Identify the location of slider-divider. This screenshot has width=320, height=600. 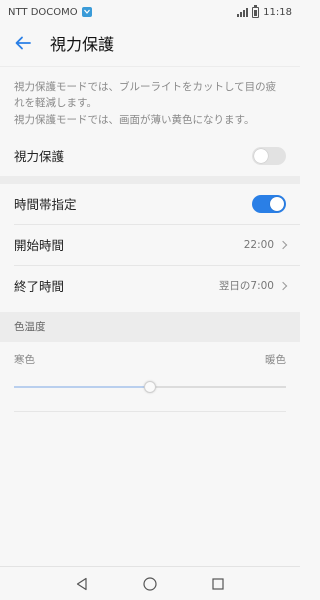
(150, 411).